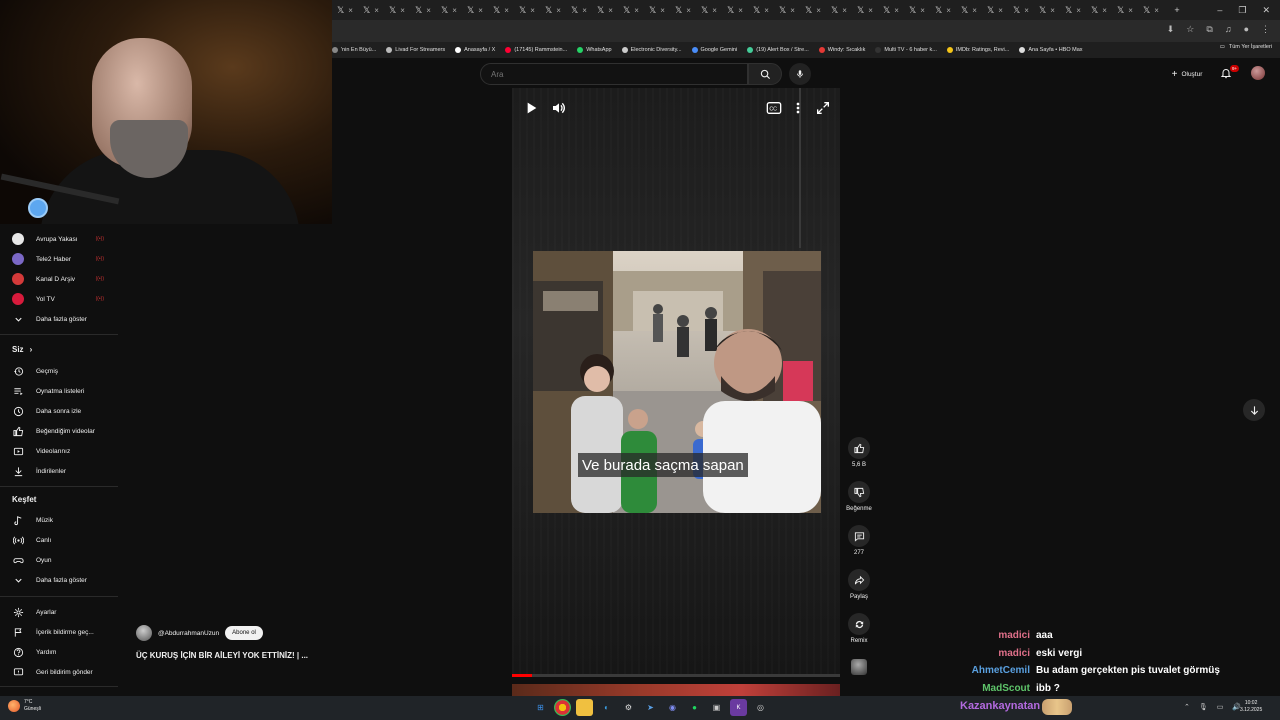 The height and width of the screenshot is (720, 1280). Describe the element at coordinates (798, 108) in the screenshot. I see `more-options-button` at that location.